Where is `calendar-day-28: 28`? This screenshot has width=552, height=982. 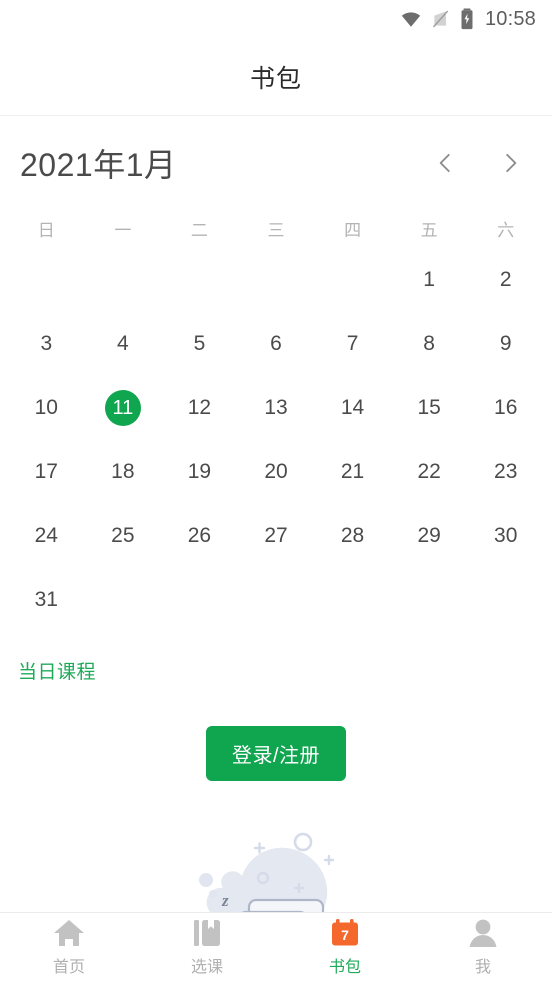 calendar-day-28: 28 is located at coordinates (352, 536).